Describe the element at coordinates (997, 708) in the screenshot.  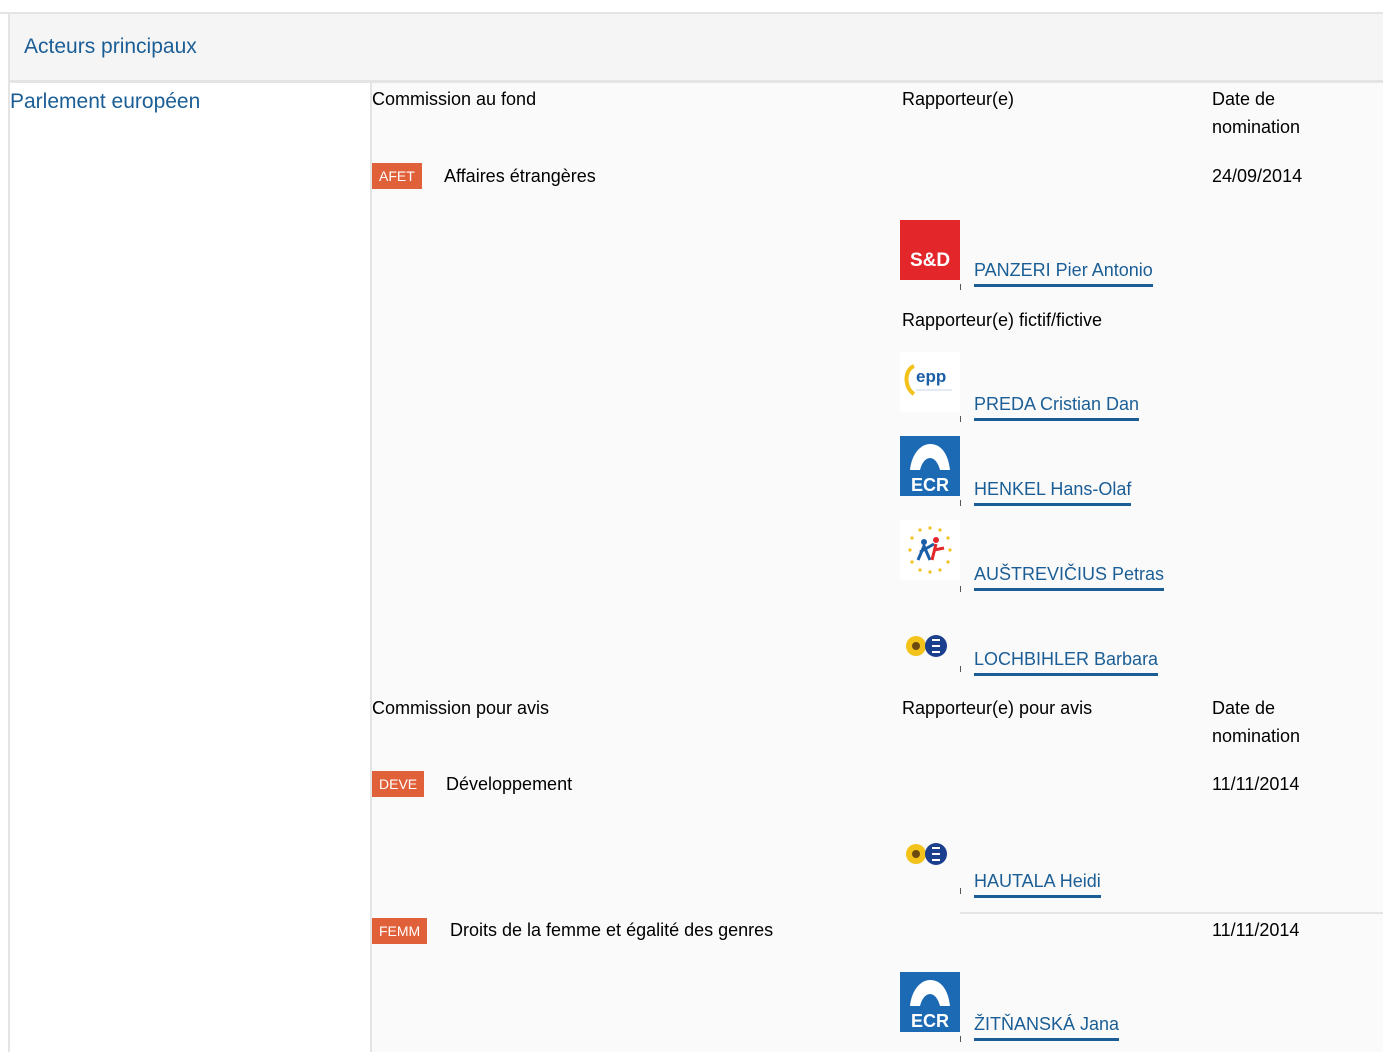
I see `opinion-rapporteur-heading: Rapporteur(e) pour avis` at that location.